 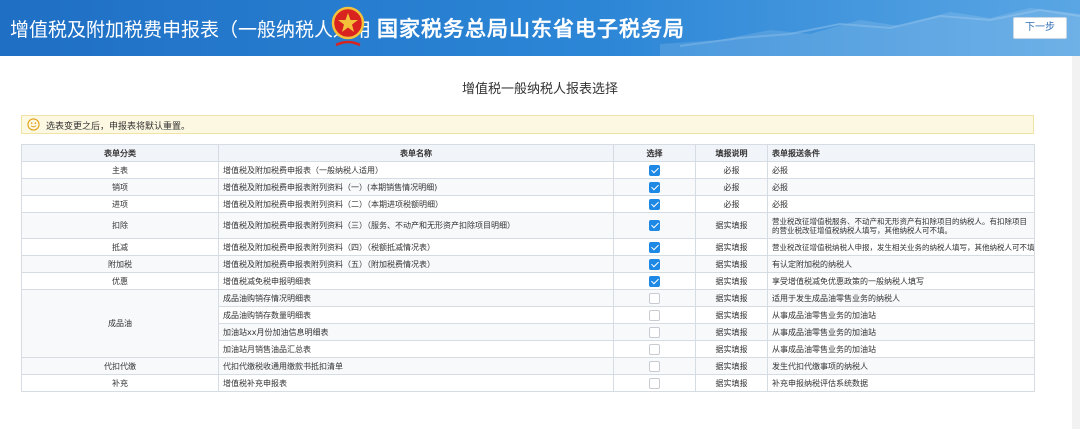 What do you see at coordinates (348, 26) in the screenshot?
I see `tax-emblem-icon` at bounding box center [348, 26].